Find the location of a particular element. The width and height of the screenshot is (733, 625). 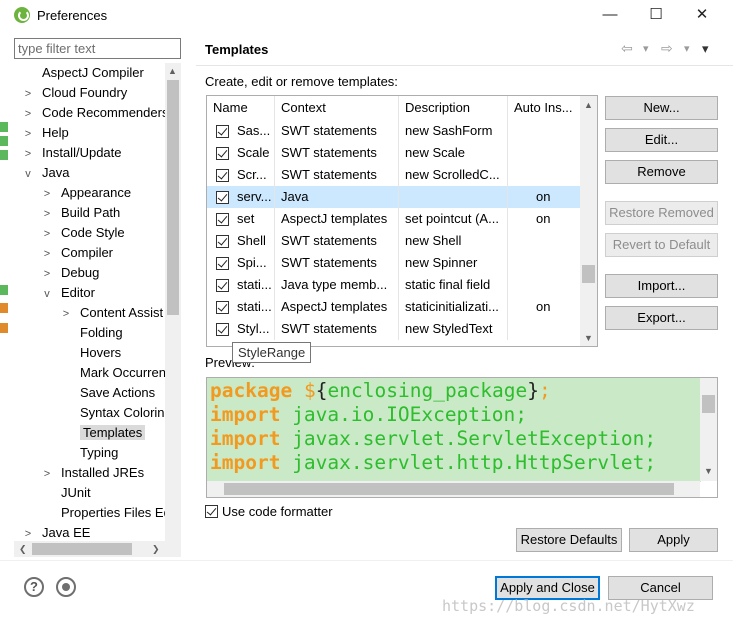

tree-item: > Help is located at coordinates (45, 133).